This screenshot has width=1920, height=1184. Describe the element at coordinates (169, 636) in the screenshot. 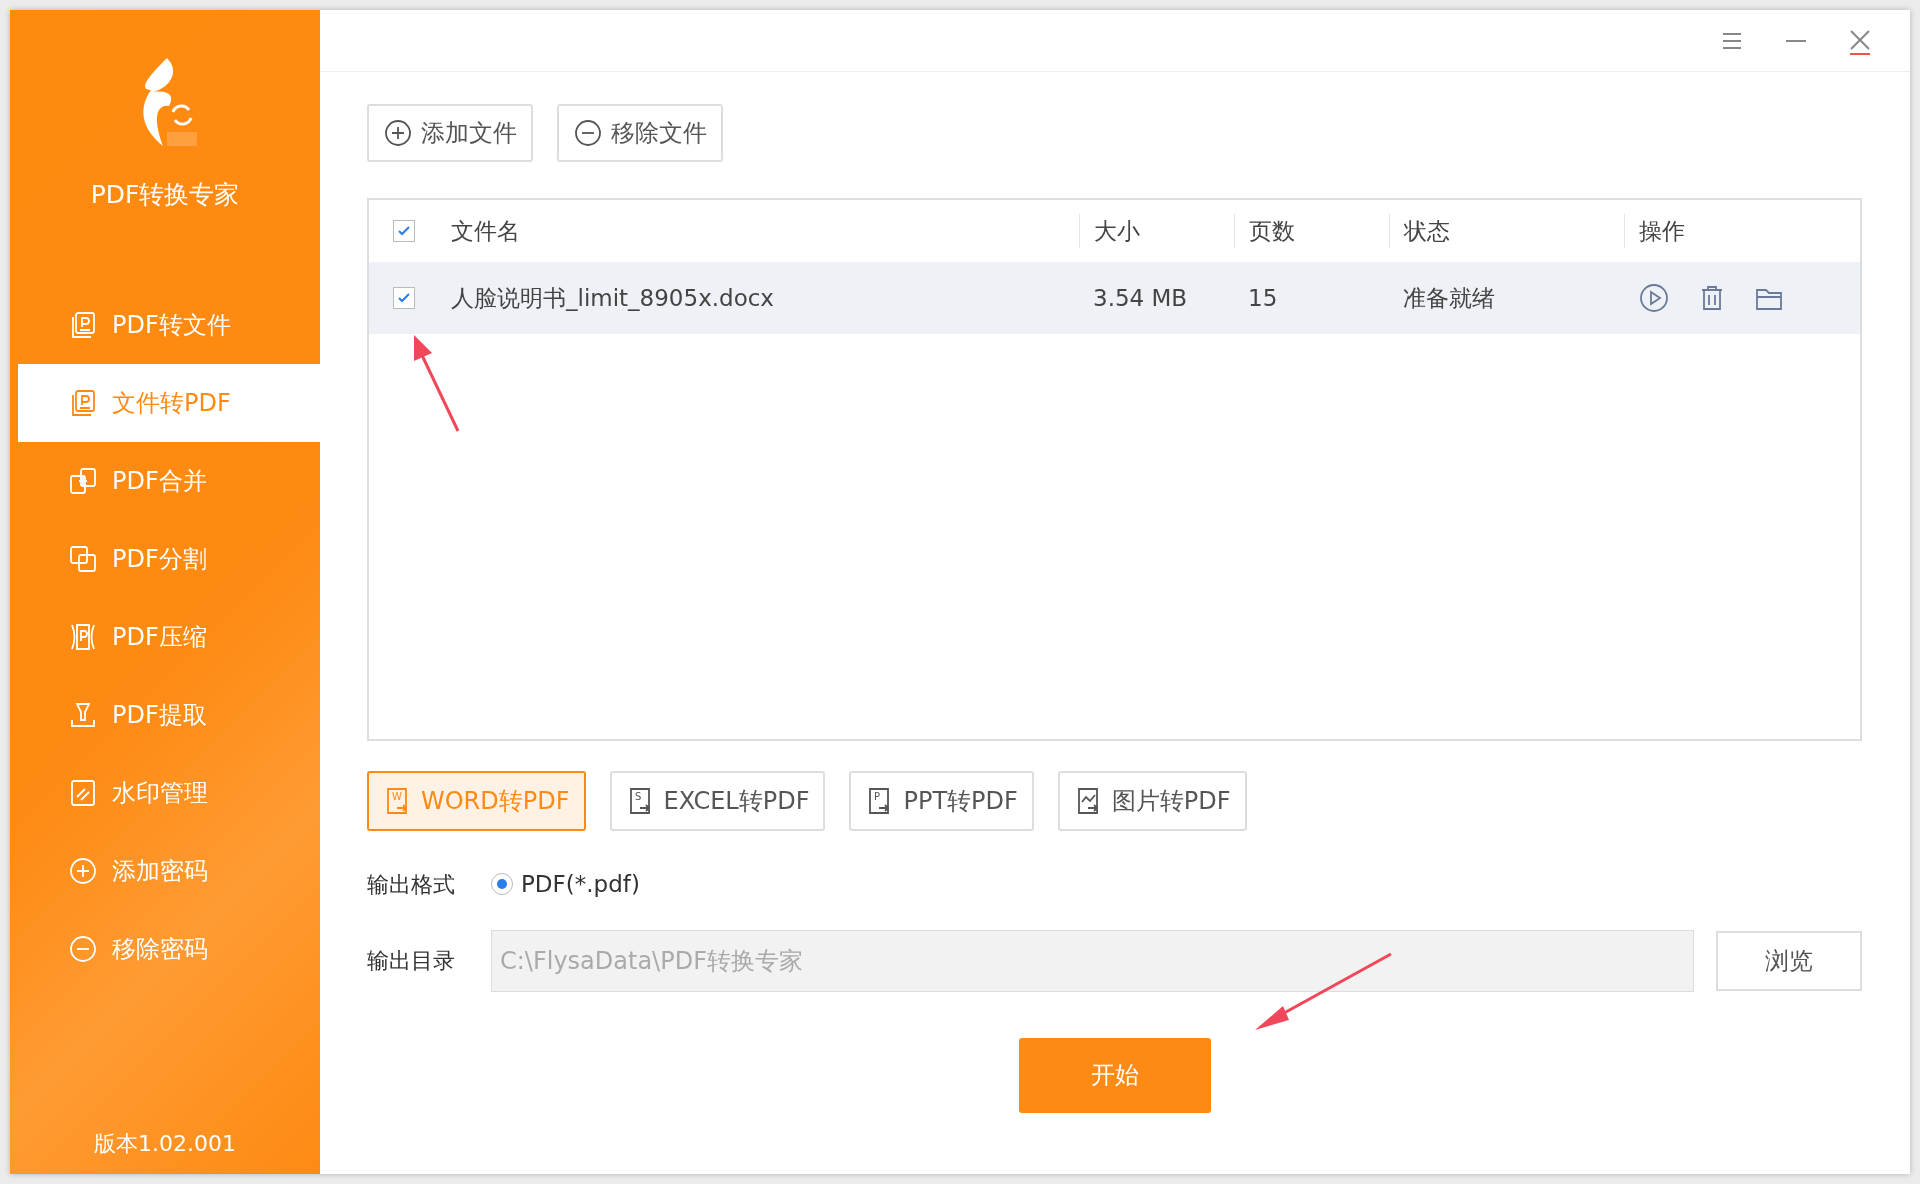

I see `sidebar-item: PDF压缩` at that location.